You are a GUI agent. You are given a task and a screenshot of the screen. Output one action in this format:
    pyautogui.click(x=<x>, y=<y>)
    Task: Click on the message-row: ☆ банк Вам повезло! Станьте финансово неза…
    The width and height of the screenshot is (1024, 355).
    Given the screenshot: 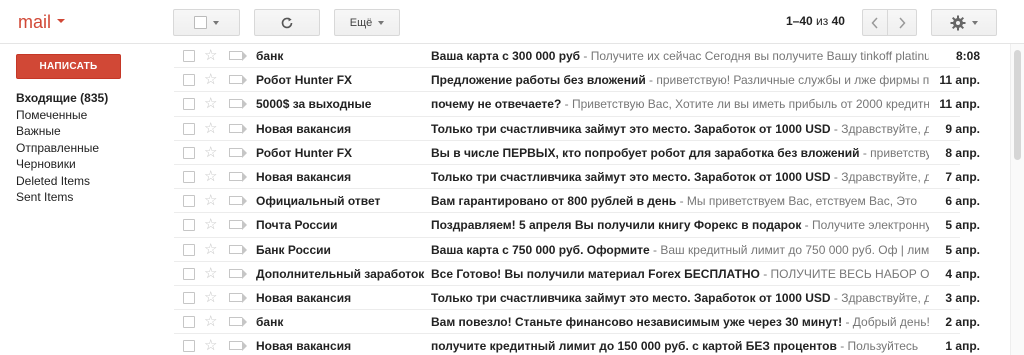 What is the action you would take?
    pyautogui.click(x=577, y=322)
    